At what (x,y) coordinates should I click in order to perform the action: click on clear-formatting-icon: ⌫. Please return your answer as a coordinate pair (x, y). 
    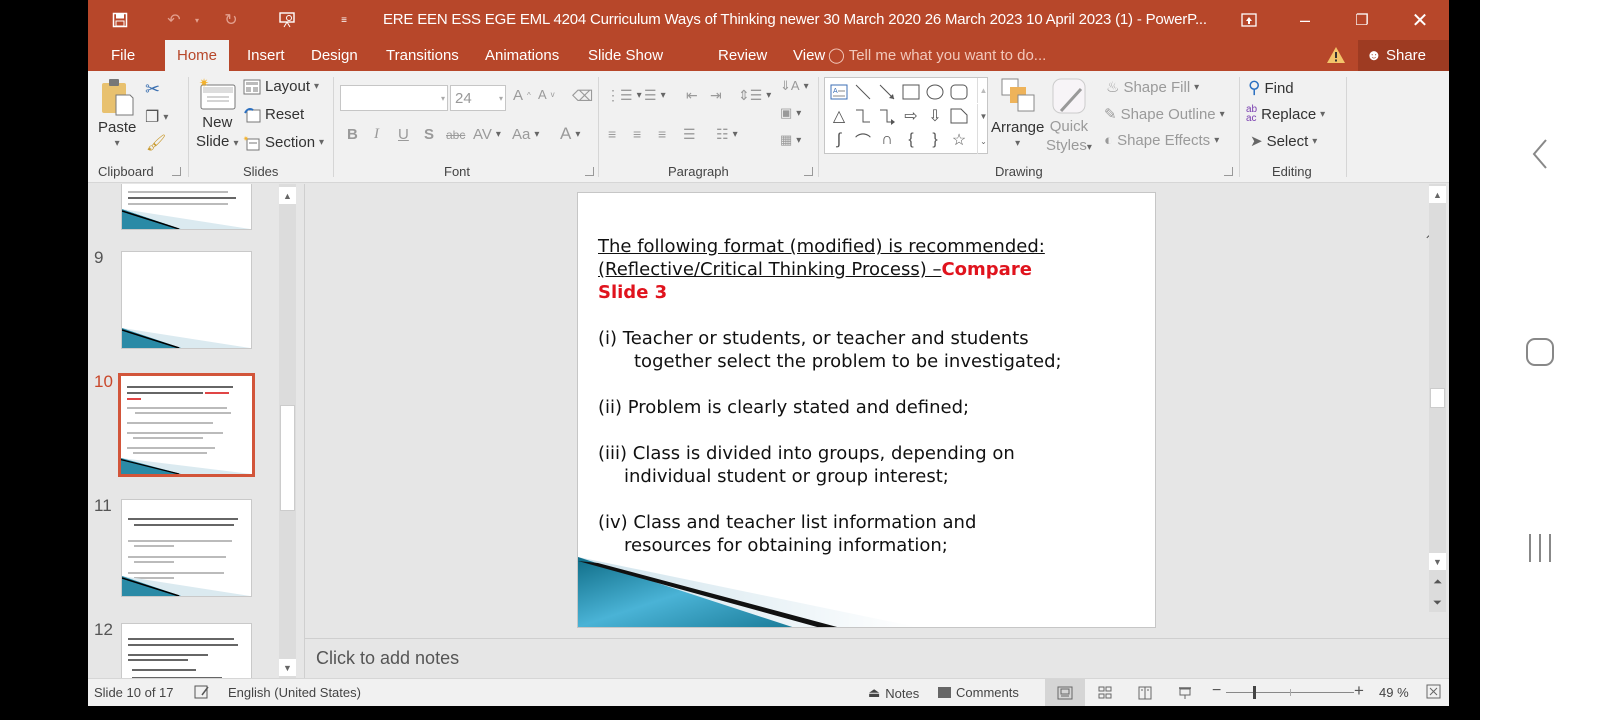
    Looking at the image, I should click on (582, 96).